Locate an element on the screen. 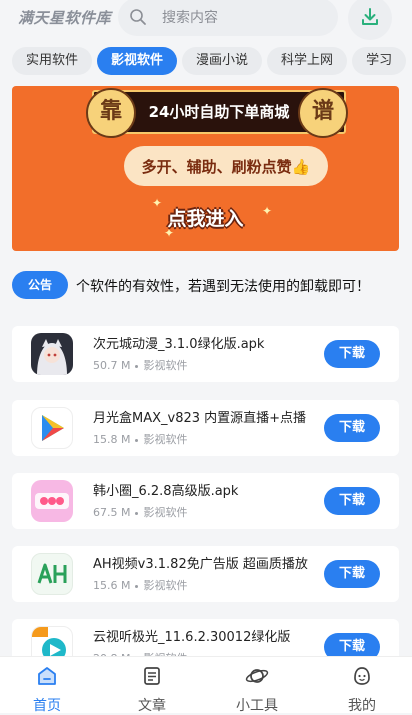 The height and width of the screenshot is (715, 412). banner-badge-left: 靠 is located at coordinates (111, 113).